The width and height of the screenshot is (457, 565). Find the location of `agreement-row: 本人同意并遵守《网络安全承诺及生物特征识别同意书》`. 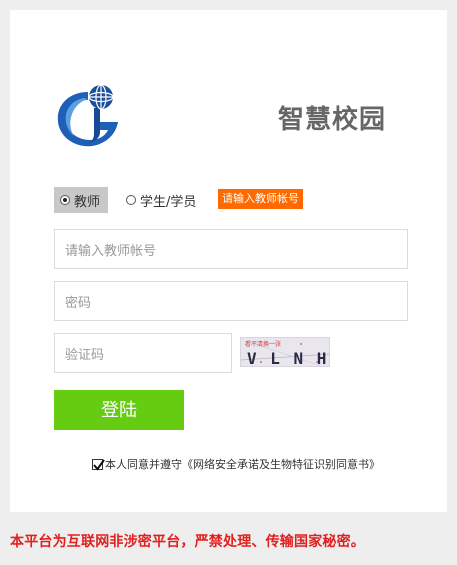

agreement-row: 本人同意并遵守《网络安全承诺及生物特征识别同意书》 is located at coordinates (236, 464).